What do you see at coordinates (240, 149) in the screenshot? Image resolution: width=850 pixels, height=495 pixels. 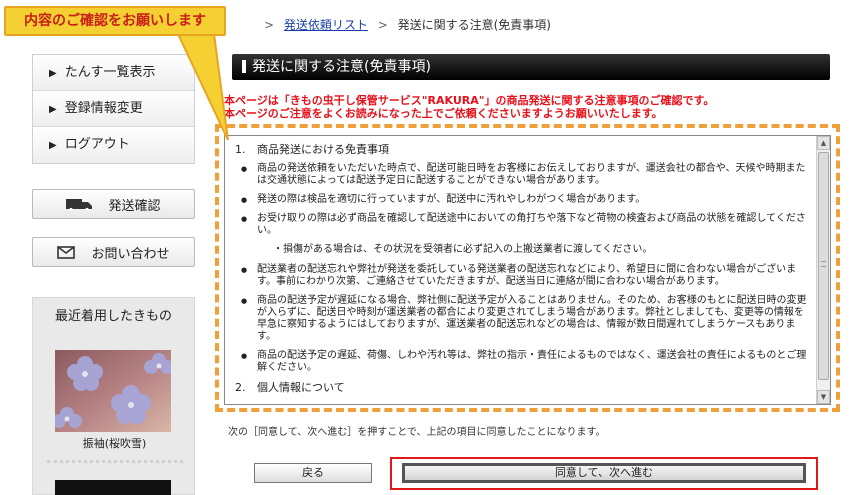 I see `section-number: 1.` at bounding box center [240, 149].